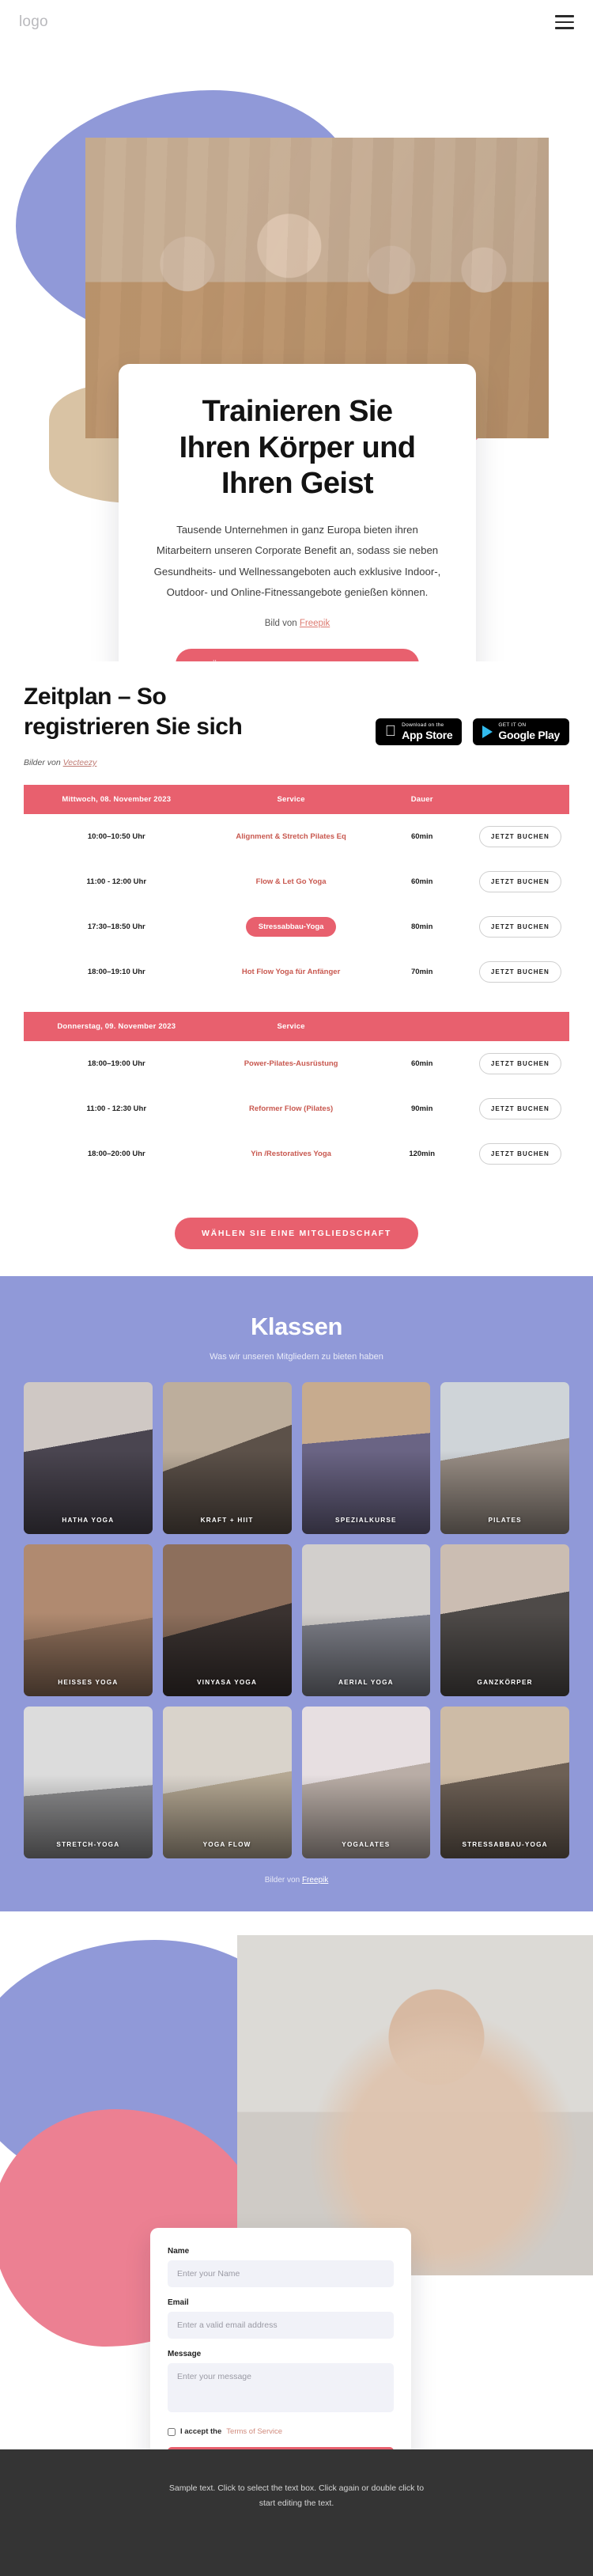 The width and height of the screenshot is (593, 2576). I want to click on class-card: HATHA YOGA, so click(88, 1458).